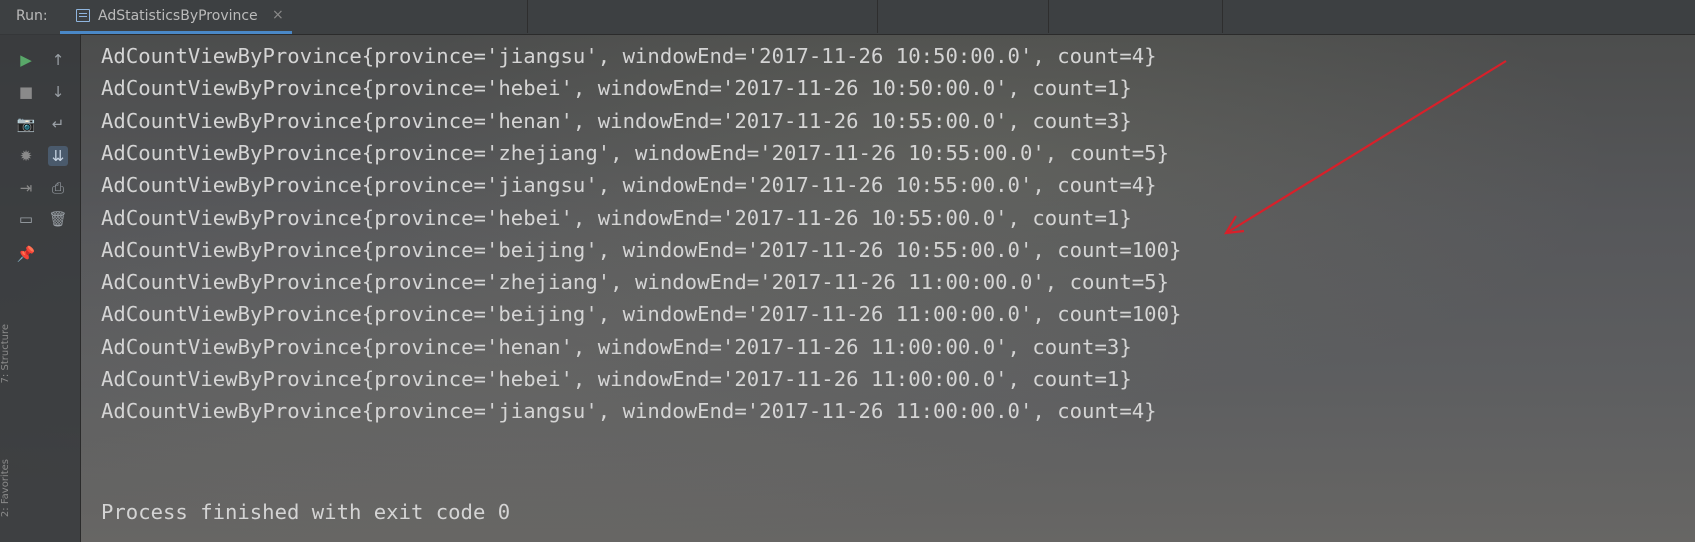 This screenshot has width=1695, height=542. What do you see at coordinates (847, 17) in the screenshot?
I see `run-toolbar: Run: AdStatisticsByProvince ×` at bounding box center [847, 17].